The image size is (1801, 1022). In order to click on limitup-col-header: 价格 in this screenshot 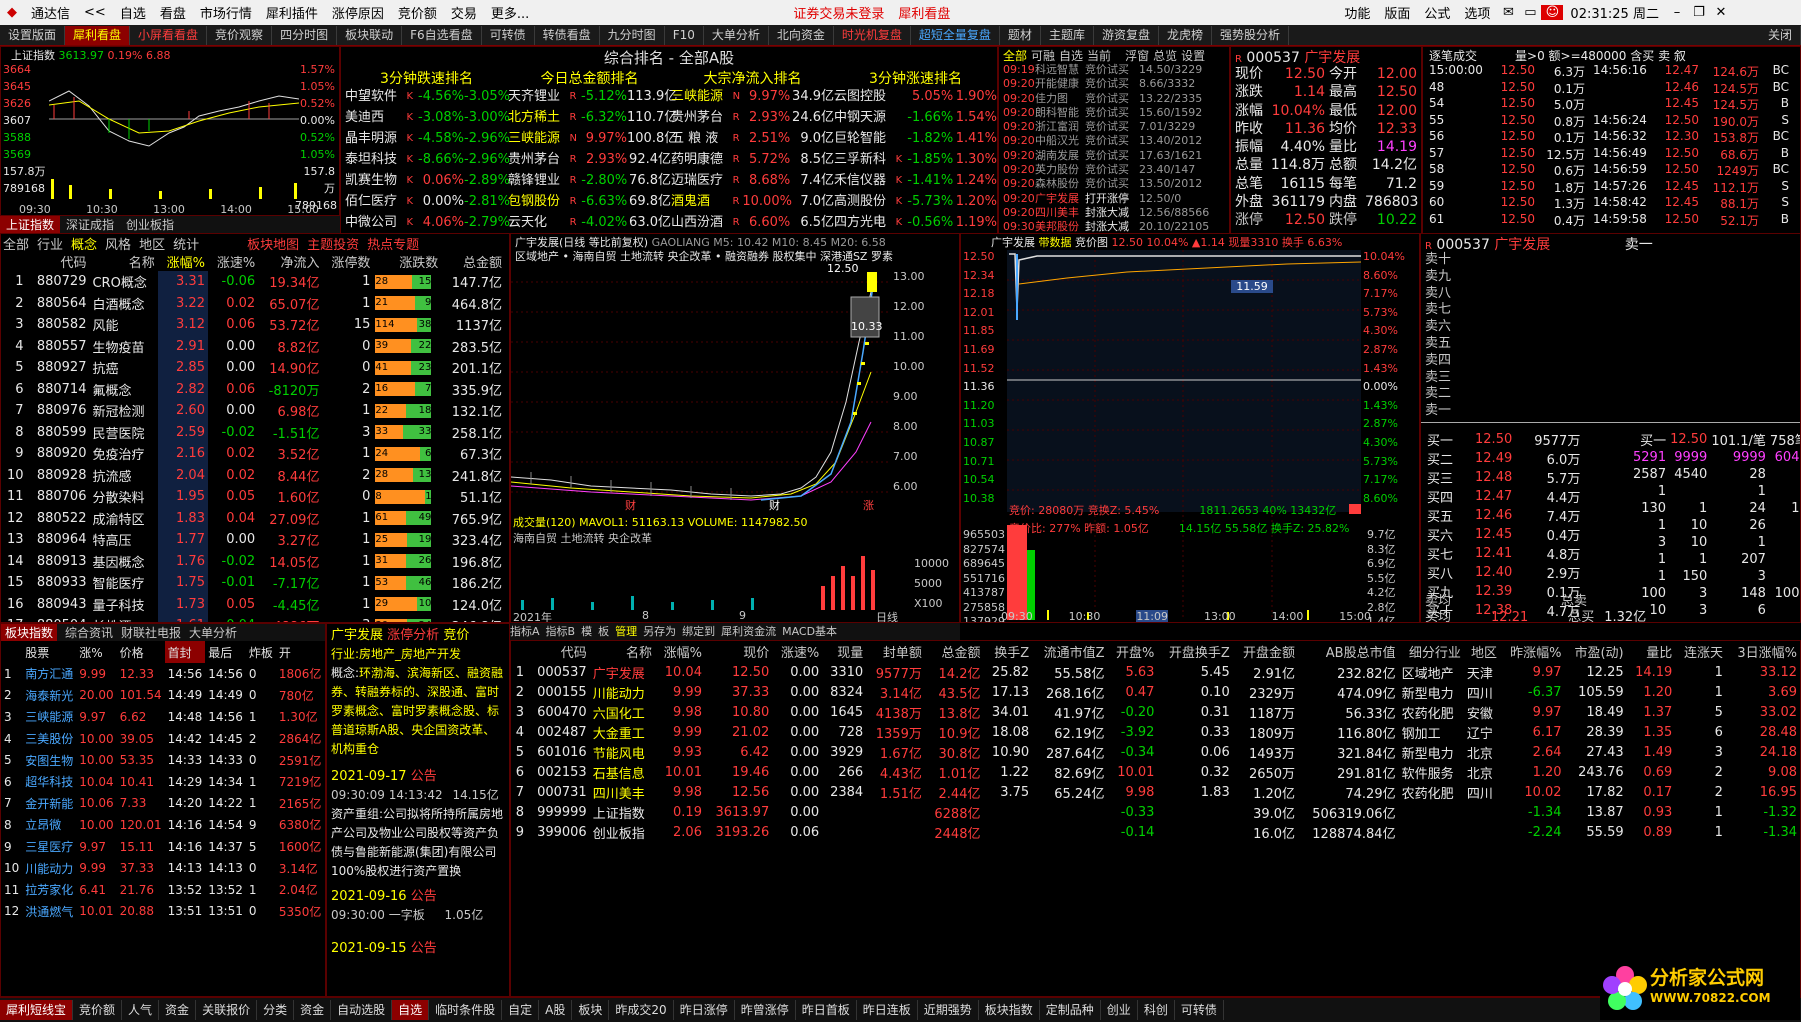, I will do `click(141, 652)`.